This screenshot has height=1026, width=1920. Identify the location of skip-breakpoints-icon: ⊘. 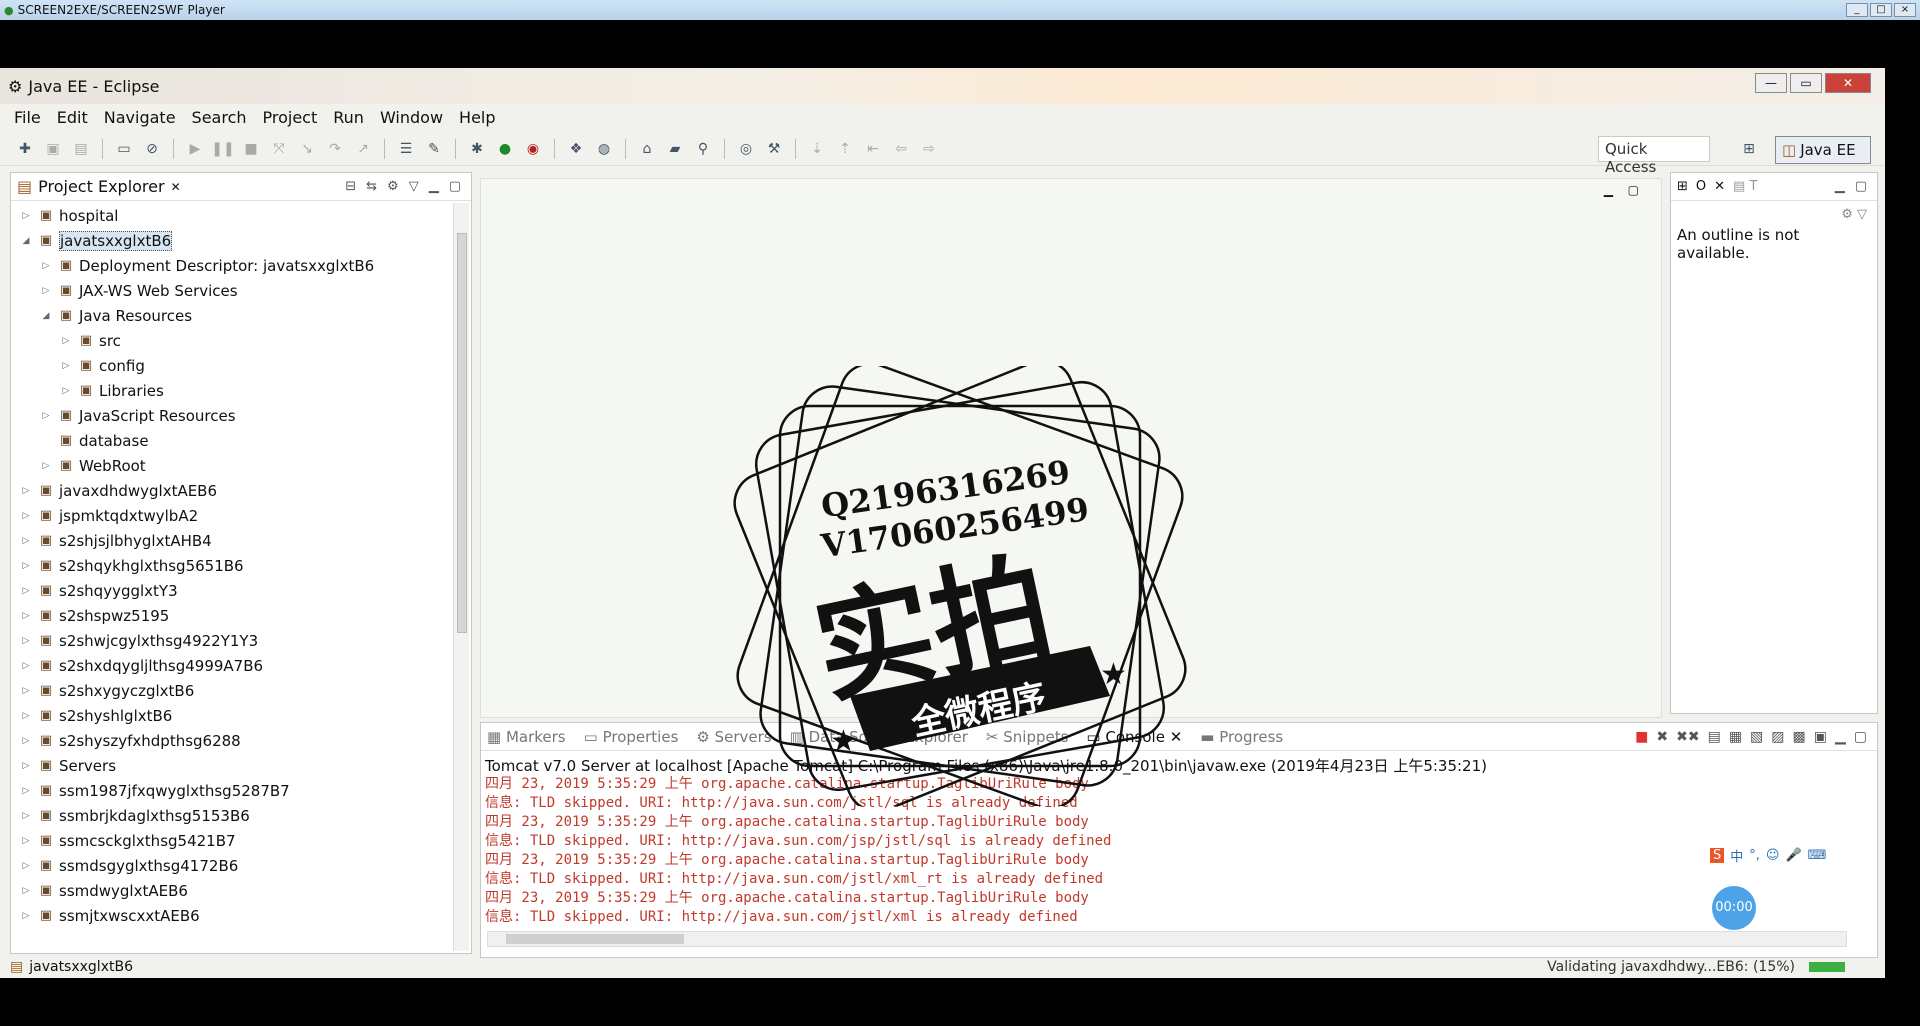
(152, 149).